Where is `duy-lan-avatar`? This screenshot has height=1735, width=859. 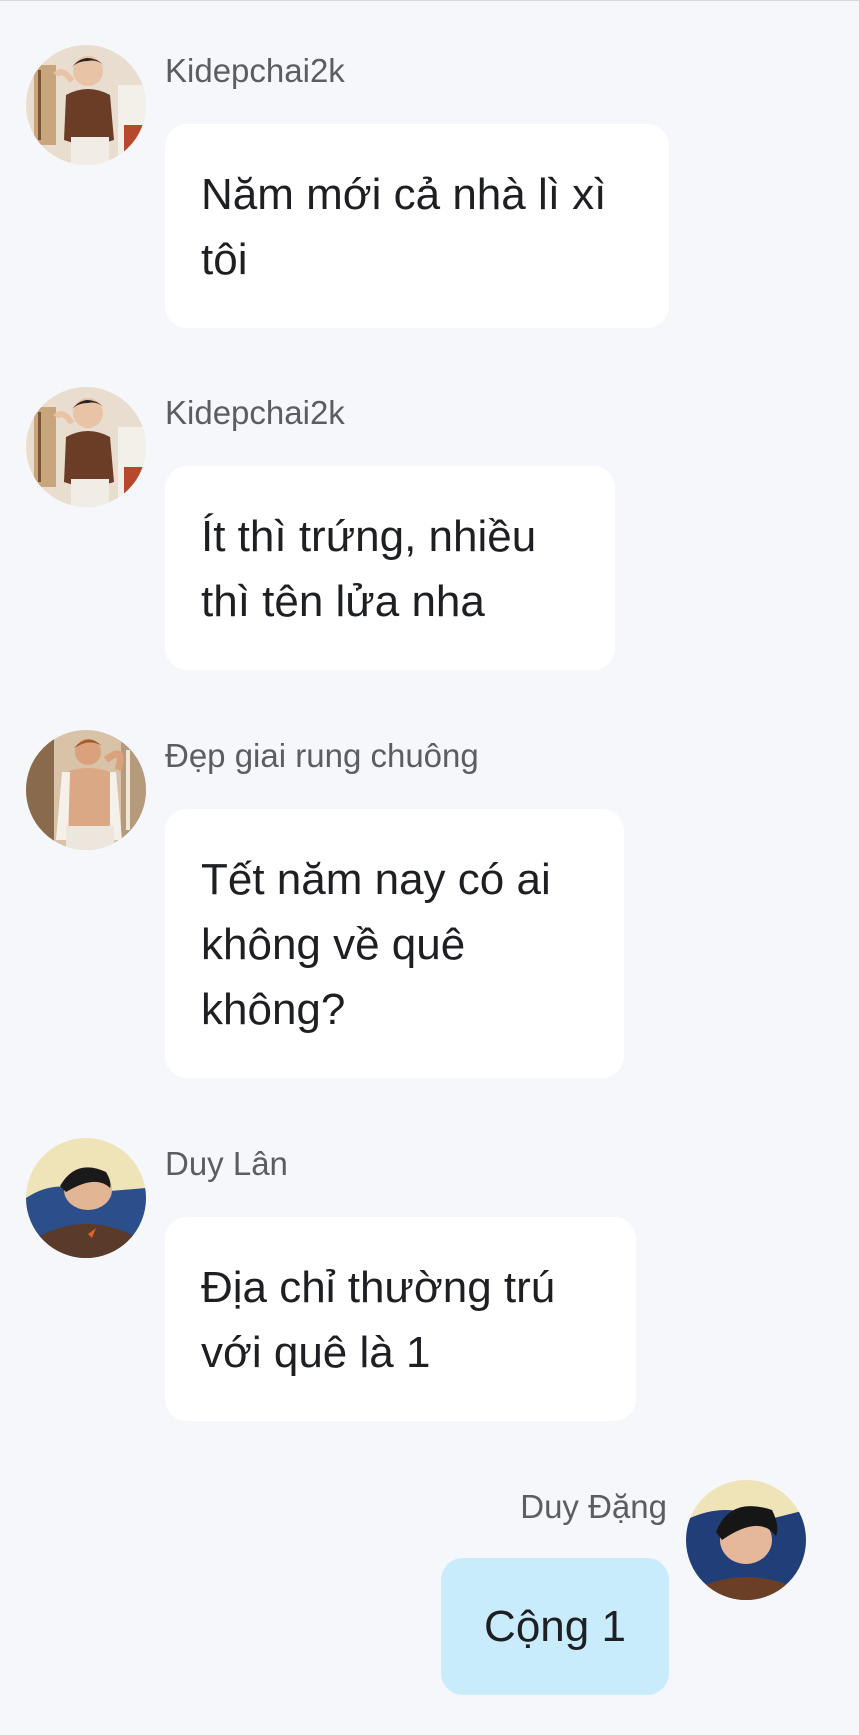
duy-lan-avatar is located at coordinates (86, 1198).